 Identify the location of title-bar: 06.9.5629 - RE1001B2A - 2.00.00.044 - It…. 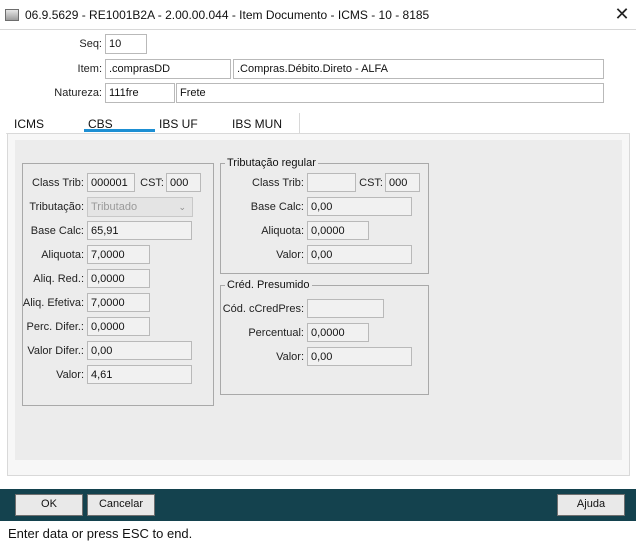
(318, 15).